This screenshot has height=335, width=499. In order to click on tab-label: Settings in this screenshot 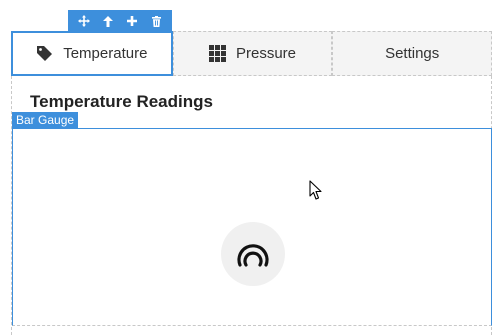, I will do `click(412, 53)`.